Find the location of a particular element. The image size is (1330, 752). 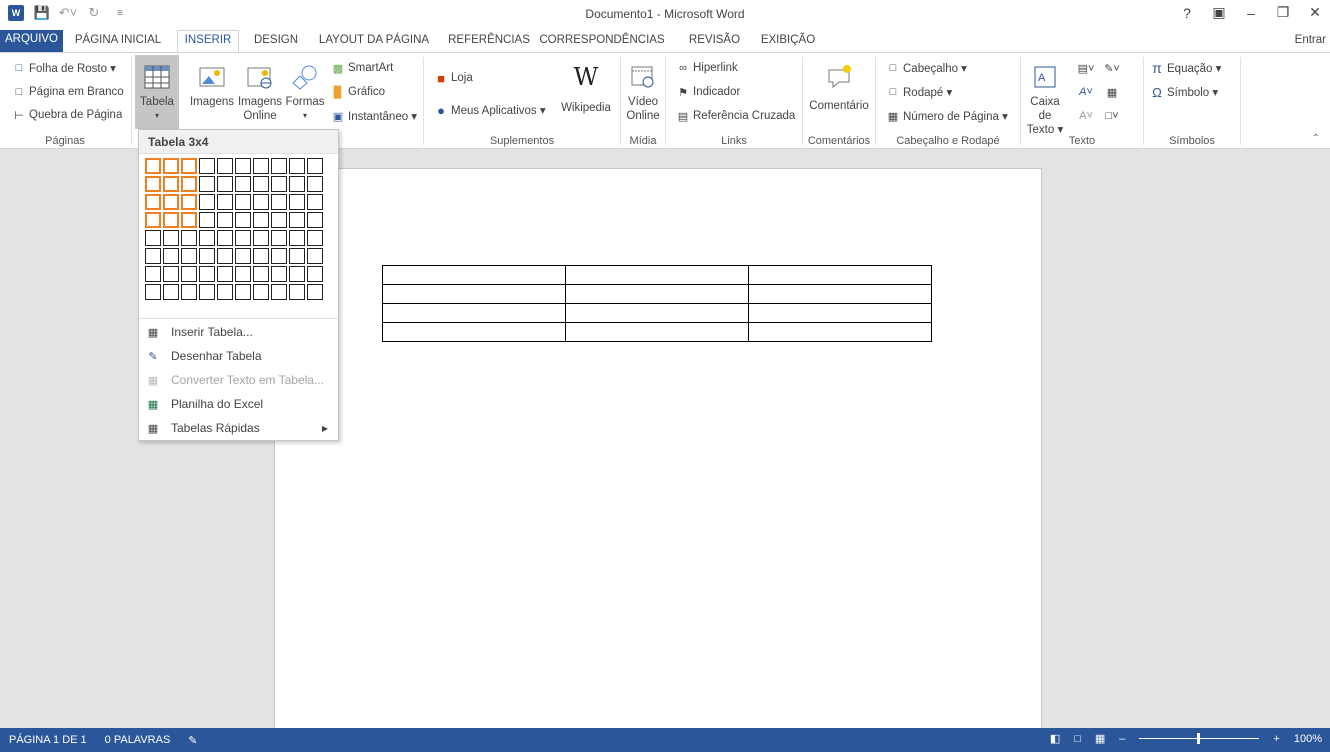

wordart-button: A˅ is located at coordinates (1086, 92).